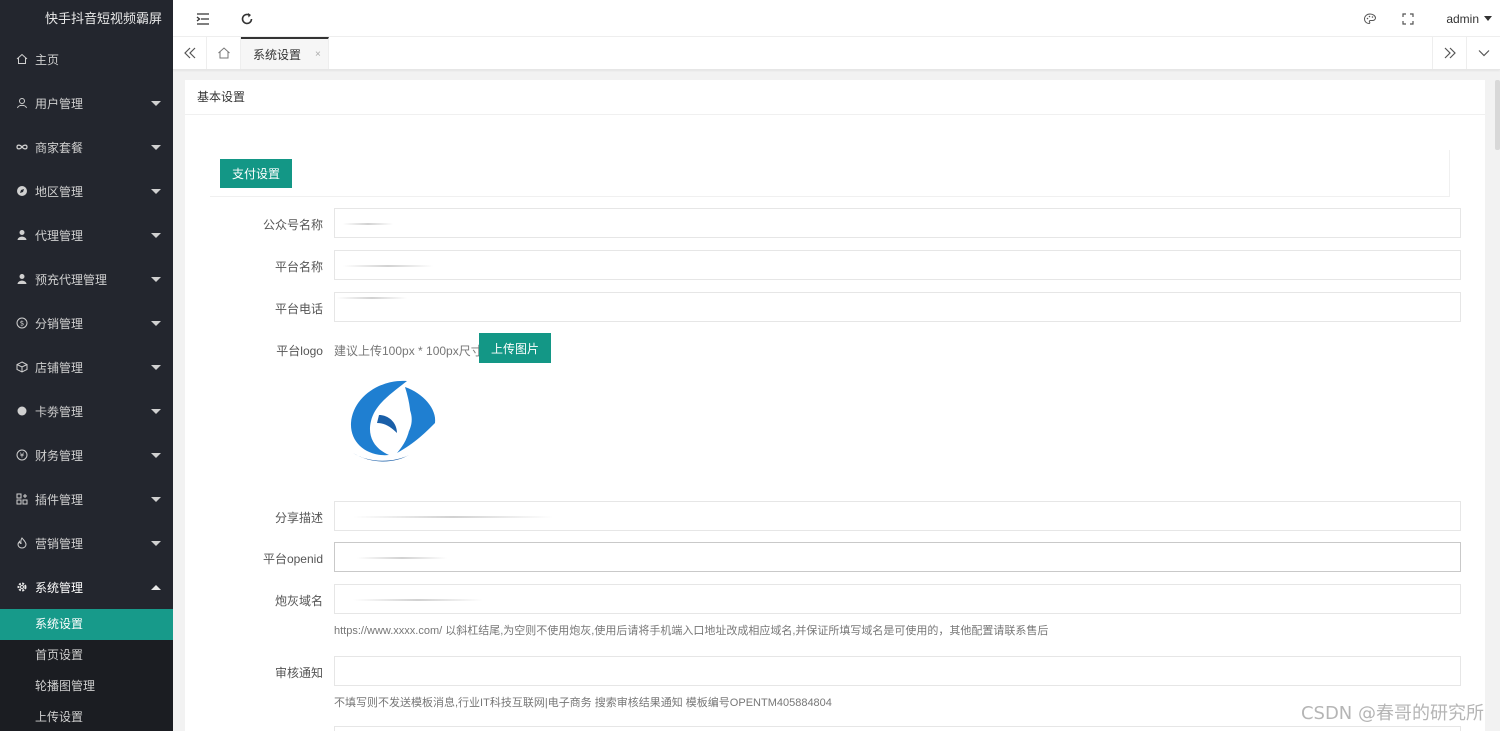 This screenshot has width=1500, height=731. Describe the element at coordinates (1462, 18) in the screenshot. I see `user-name: admin` at that location.